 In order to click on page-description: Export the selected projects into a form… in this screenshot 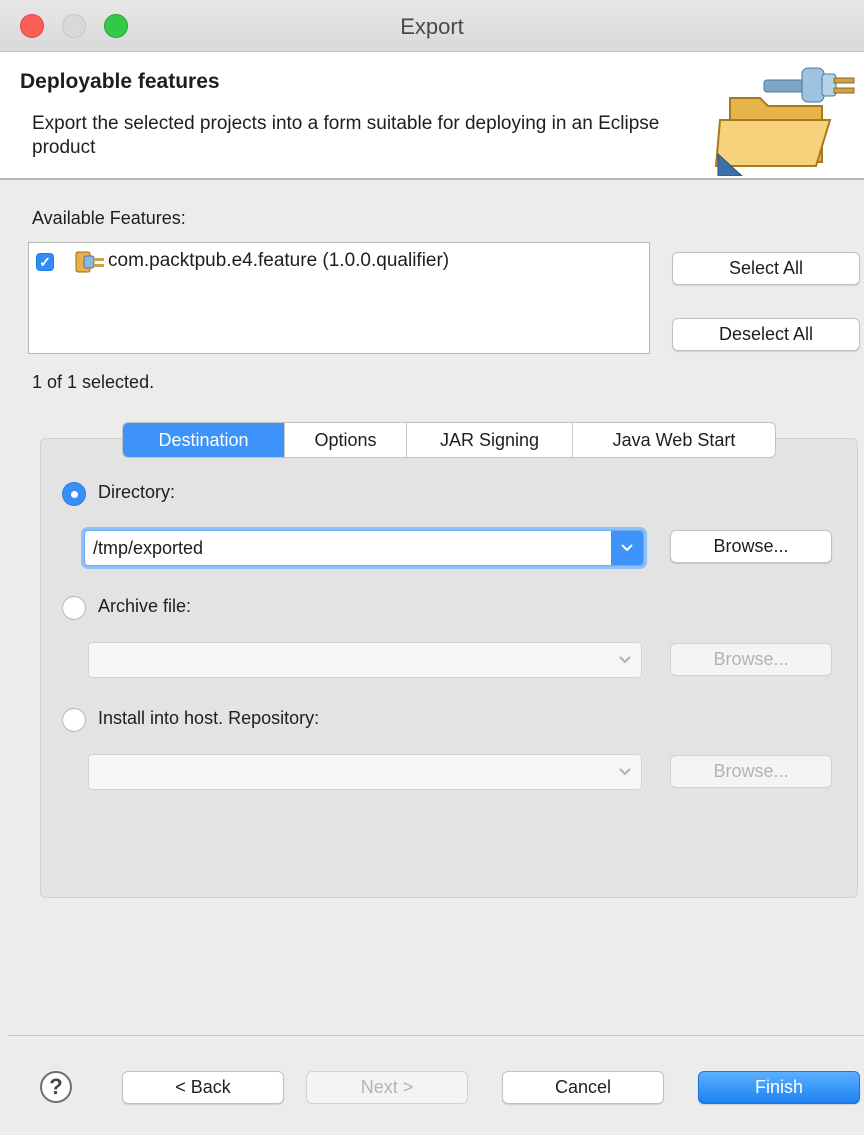, I will do `click(346, 135)`.